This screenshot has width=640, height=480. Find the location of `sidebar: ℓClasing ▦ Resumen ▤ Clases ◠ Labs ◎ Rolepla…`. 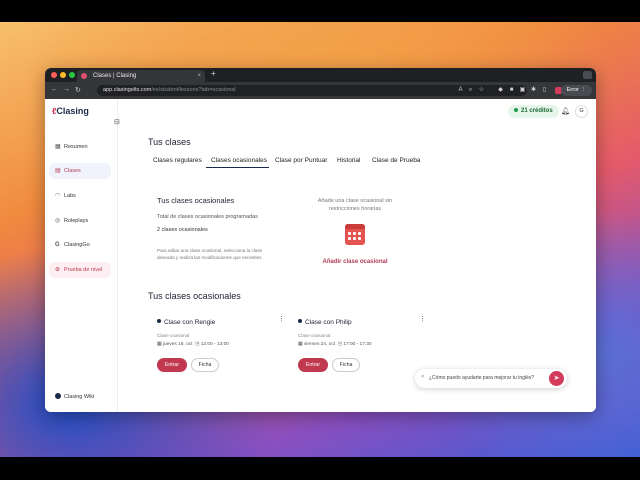

sidebar: ℓClasing ▦ Resumen ▤ Clases ◠ Labs ◎ Rolepla… is located at coordinates (81, 255).